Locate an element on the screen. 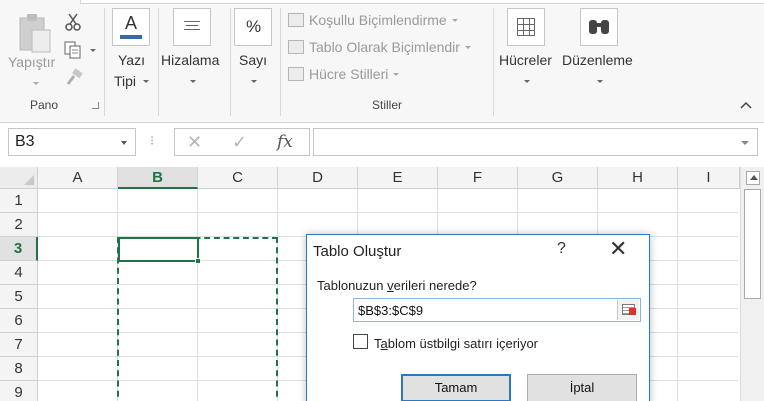 This screenshot has height=401, width=764. range-question-post: erileri nerede? is located at coordinates (435, 285).